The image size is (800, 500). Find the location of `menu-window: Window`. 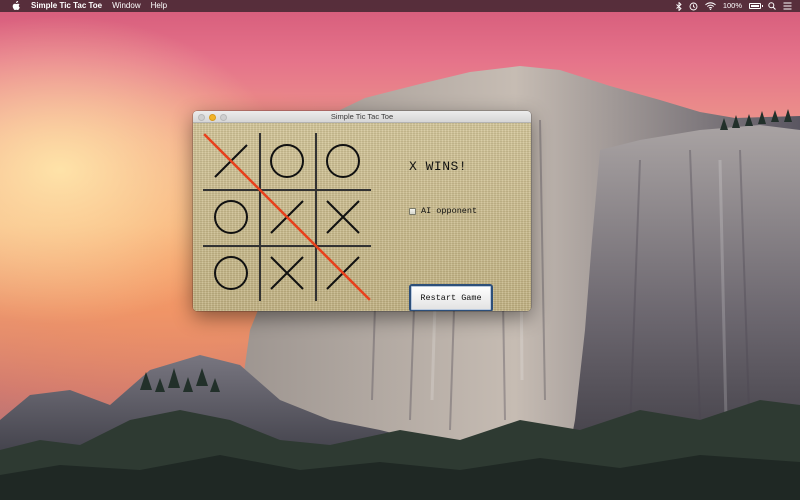

menu-window: Window is located at coordinates (126, 6).